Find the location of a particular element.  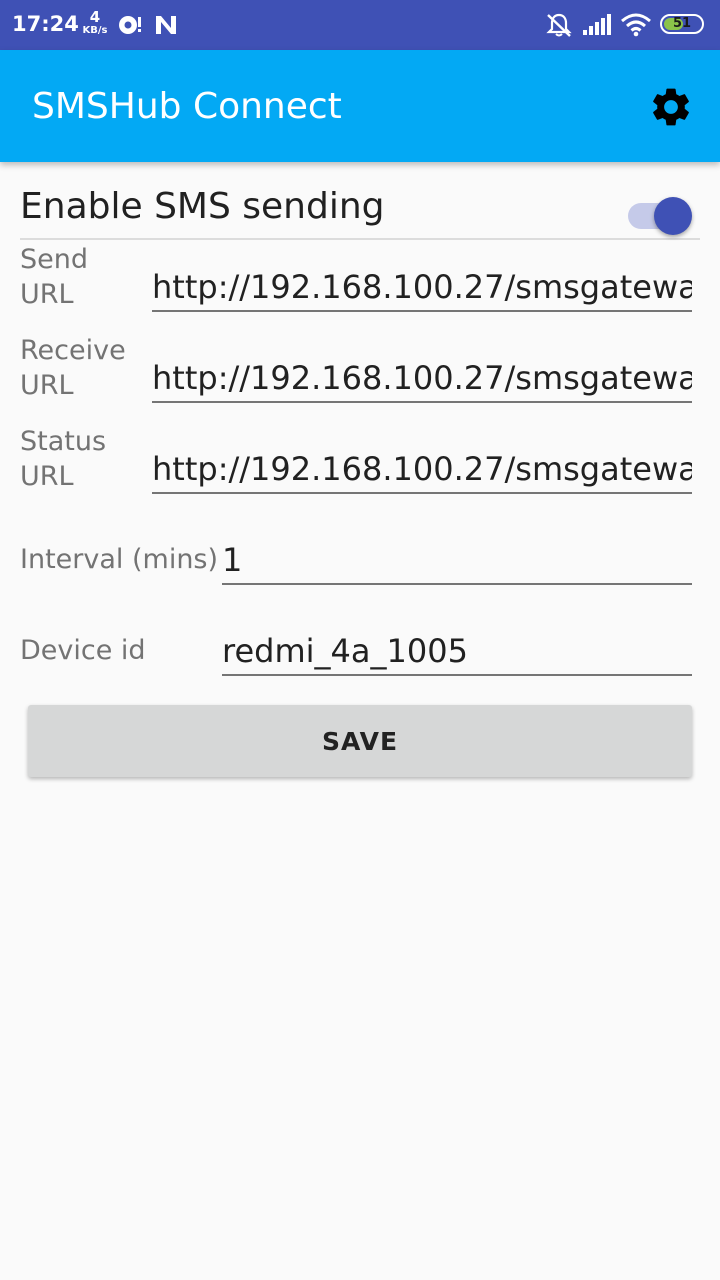

signal-icon is located at coordinates (597, 24).